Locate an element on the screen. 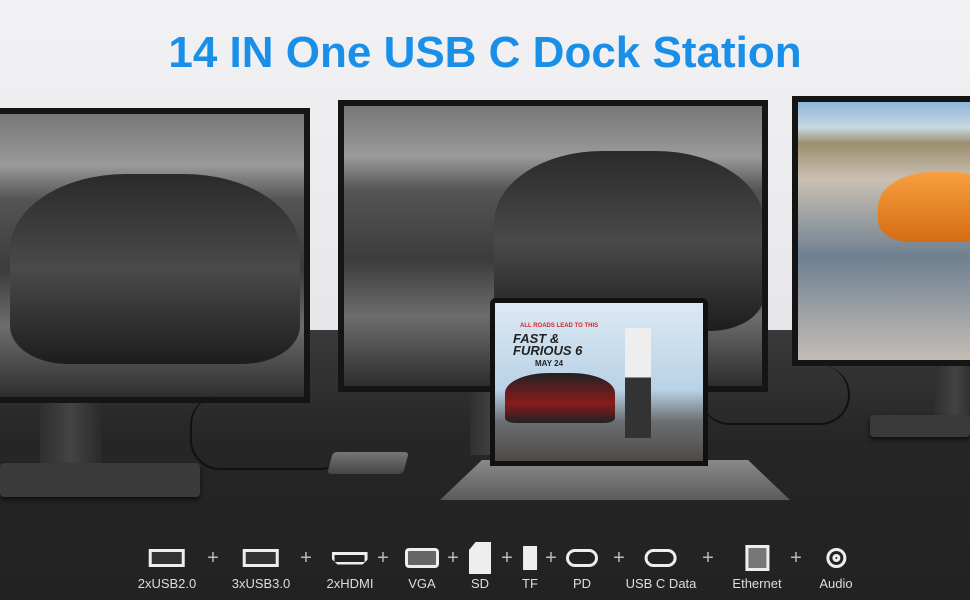  poster-tagline: ALL ROADS LEAD TO THIS is located at coordinates (559, 326).